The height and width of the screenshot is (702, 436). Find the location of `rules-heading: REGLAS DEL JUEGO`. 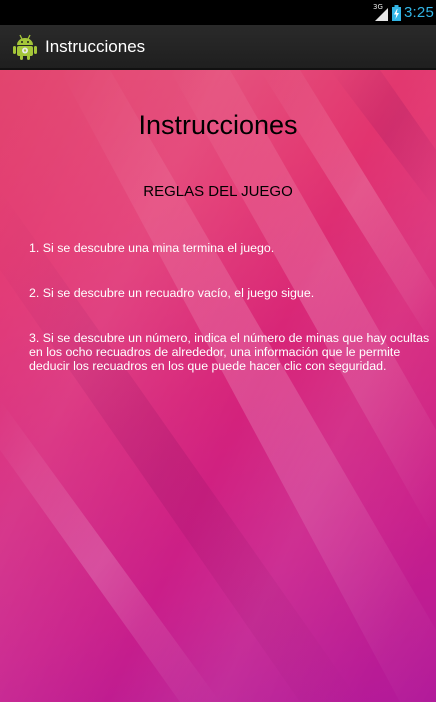

rules-heading: REGLAS DEL JUEGO is located at coordinates (218, 191).